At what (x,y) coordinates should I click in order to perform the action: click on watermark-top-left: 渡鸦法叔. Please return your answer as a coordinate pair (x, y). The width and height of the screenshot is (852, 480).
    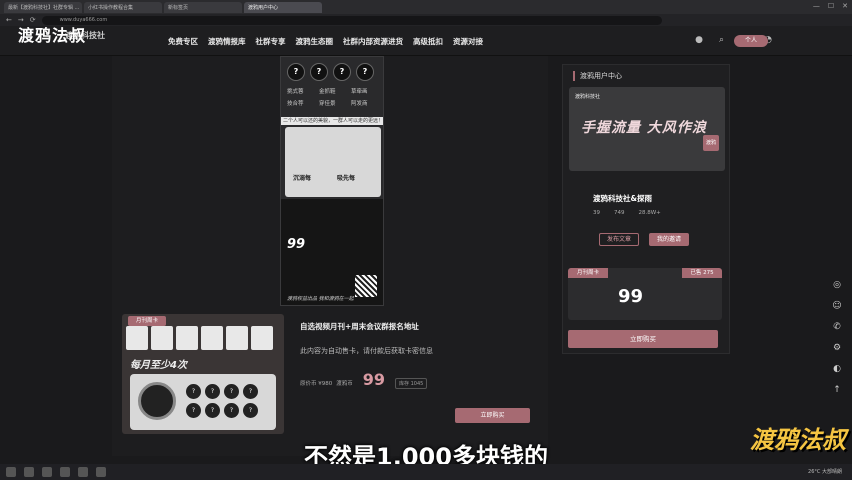
    Looking at the image, I should click on (52, 35).